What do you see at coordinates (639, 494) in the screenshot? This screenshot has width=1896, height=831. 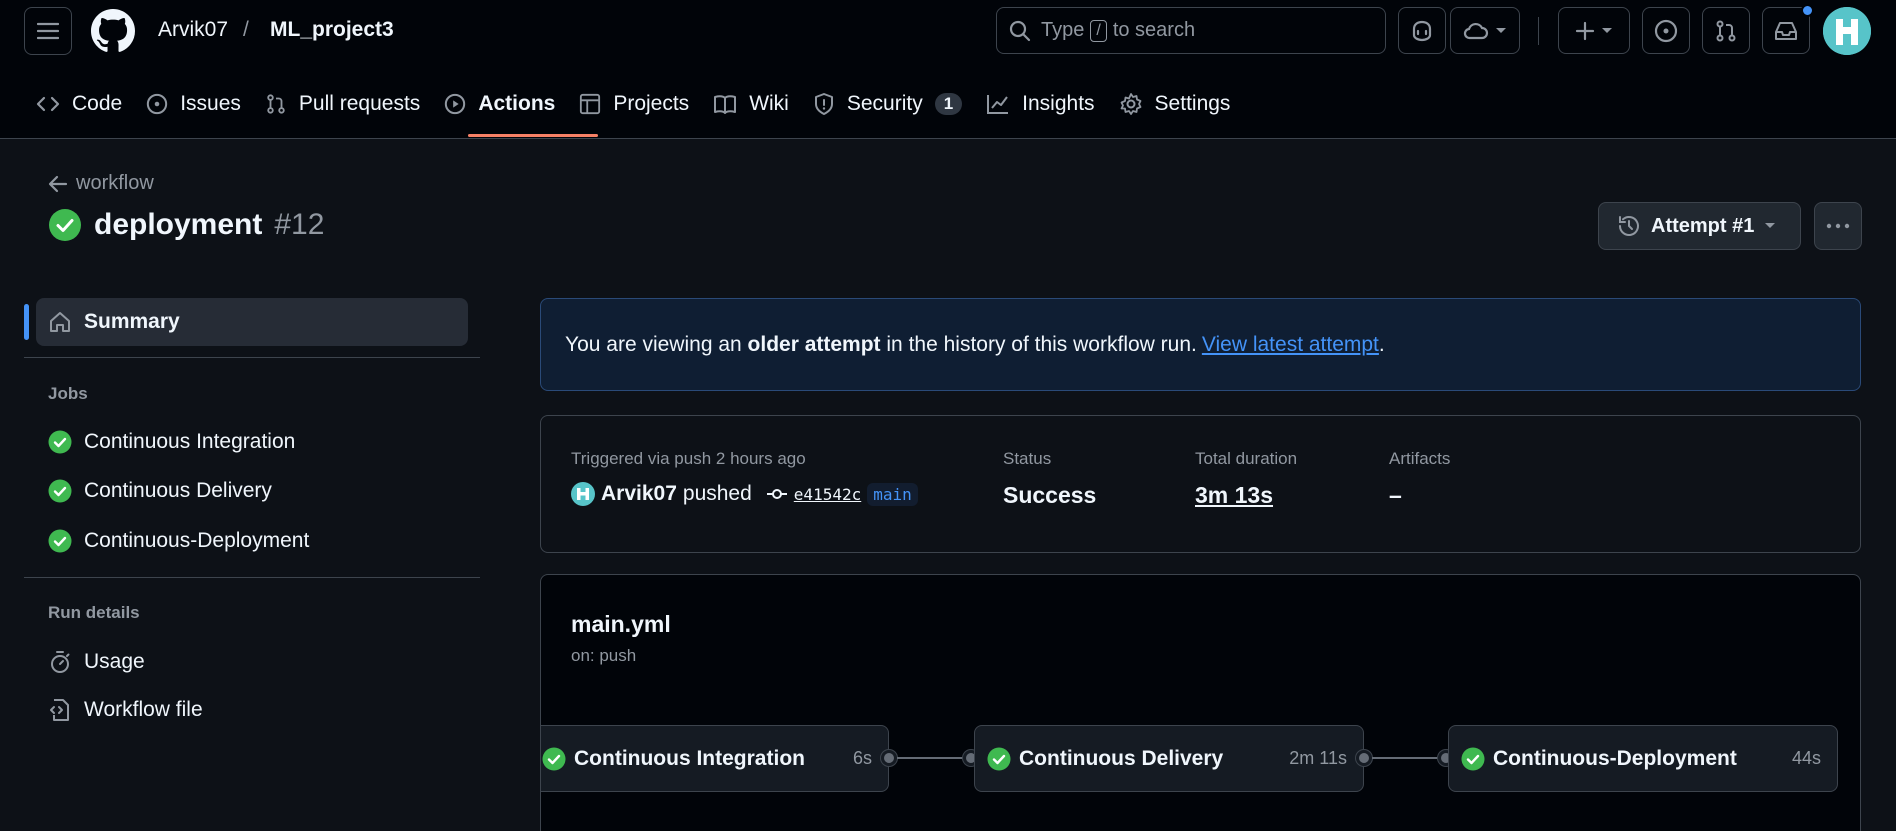 I see `actor-name: Arvik07` at bounding box center [639, 494].